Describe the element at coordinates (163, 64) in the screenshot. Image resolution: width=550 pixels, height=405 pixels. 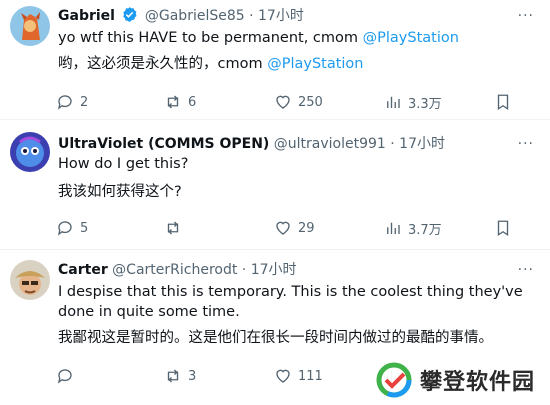
I see `translation-body: 哟，这必须是永久性的，cmom` at that location.